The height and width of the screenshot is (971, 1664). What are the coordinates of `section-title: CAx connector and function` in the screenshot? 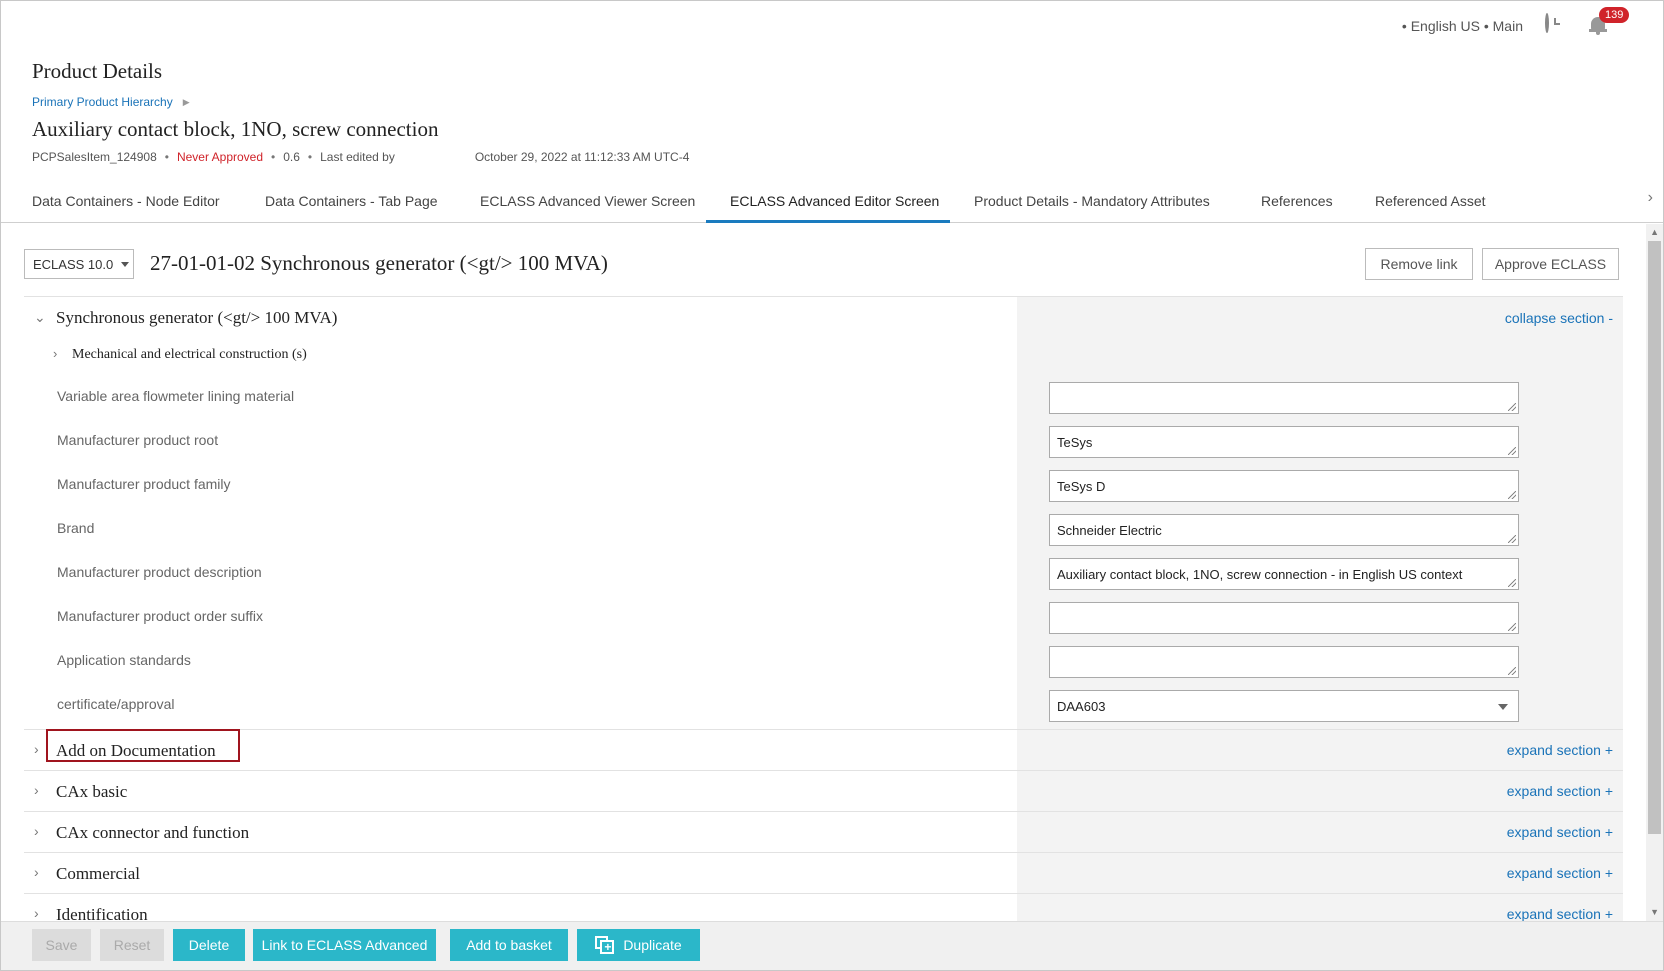 It's located at (152, 833).